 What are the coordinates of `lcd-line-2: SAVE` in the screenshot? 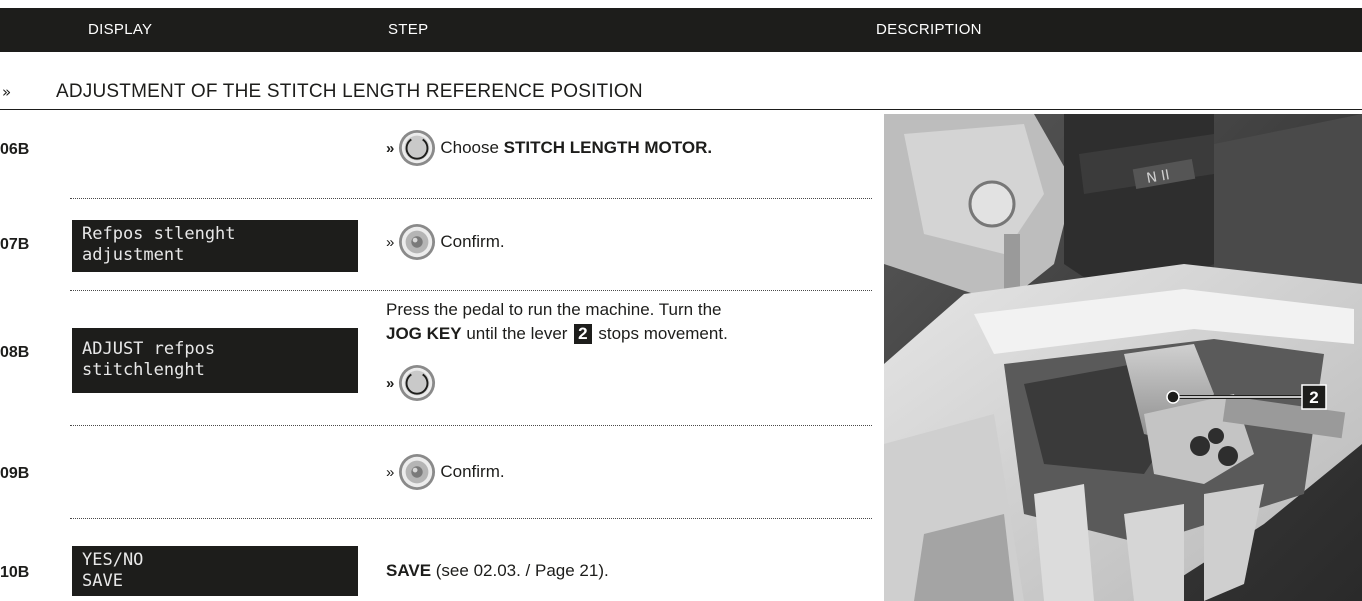 It's located at (102, 581).